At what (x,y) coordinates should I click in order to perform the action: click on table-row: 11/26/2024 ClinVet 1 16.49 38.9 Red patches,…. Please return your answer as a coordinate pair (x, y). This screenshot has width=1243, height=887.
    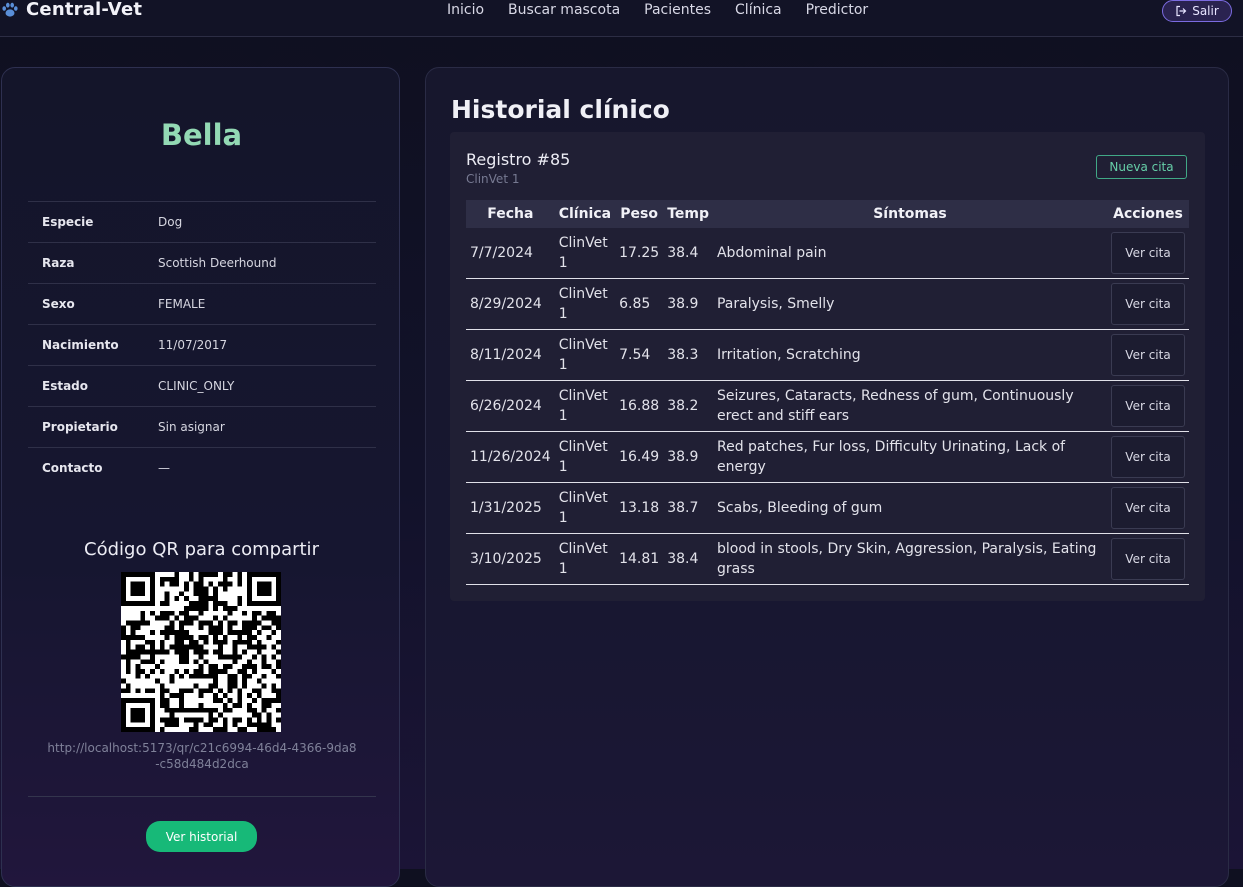
    Looking at the image, I should click on (827, 457).